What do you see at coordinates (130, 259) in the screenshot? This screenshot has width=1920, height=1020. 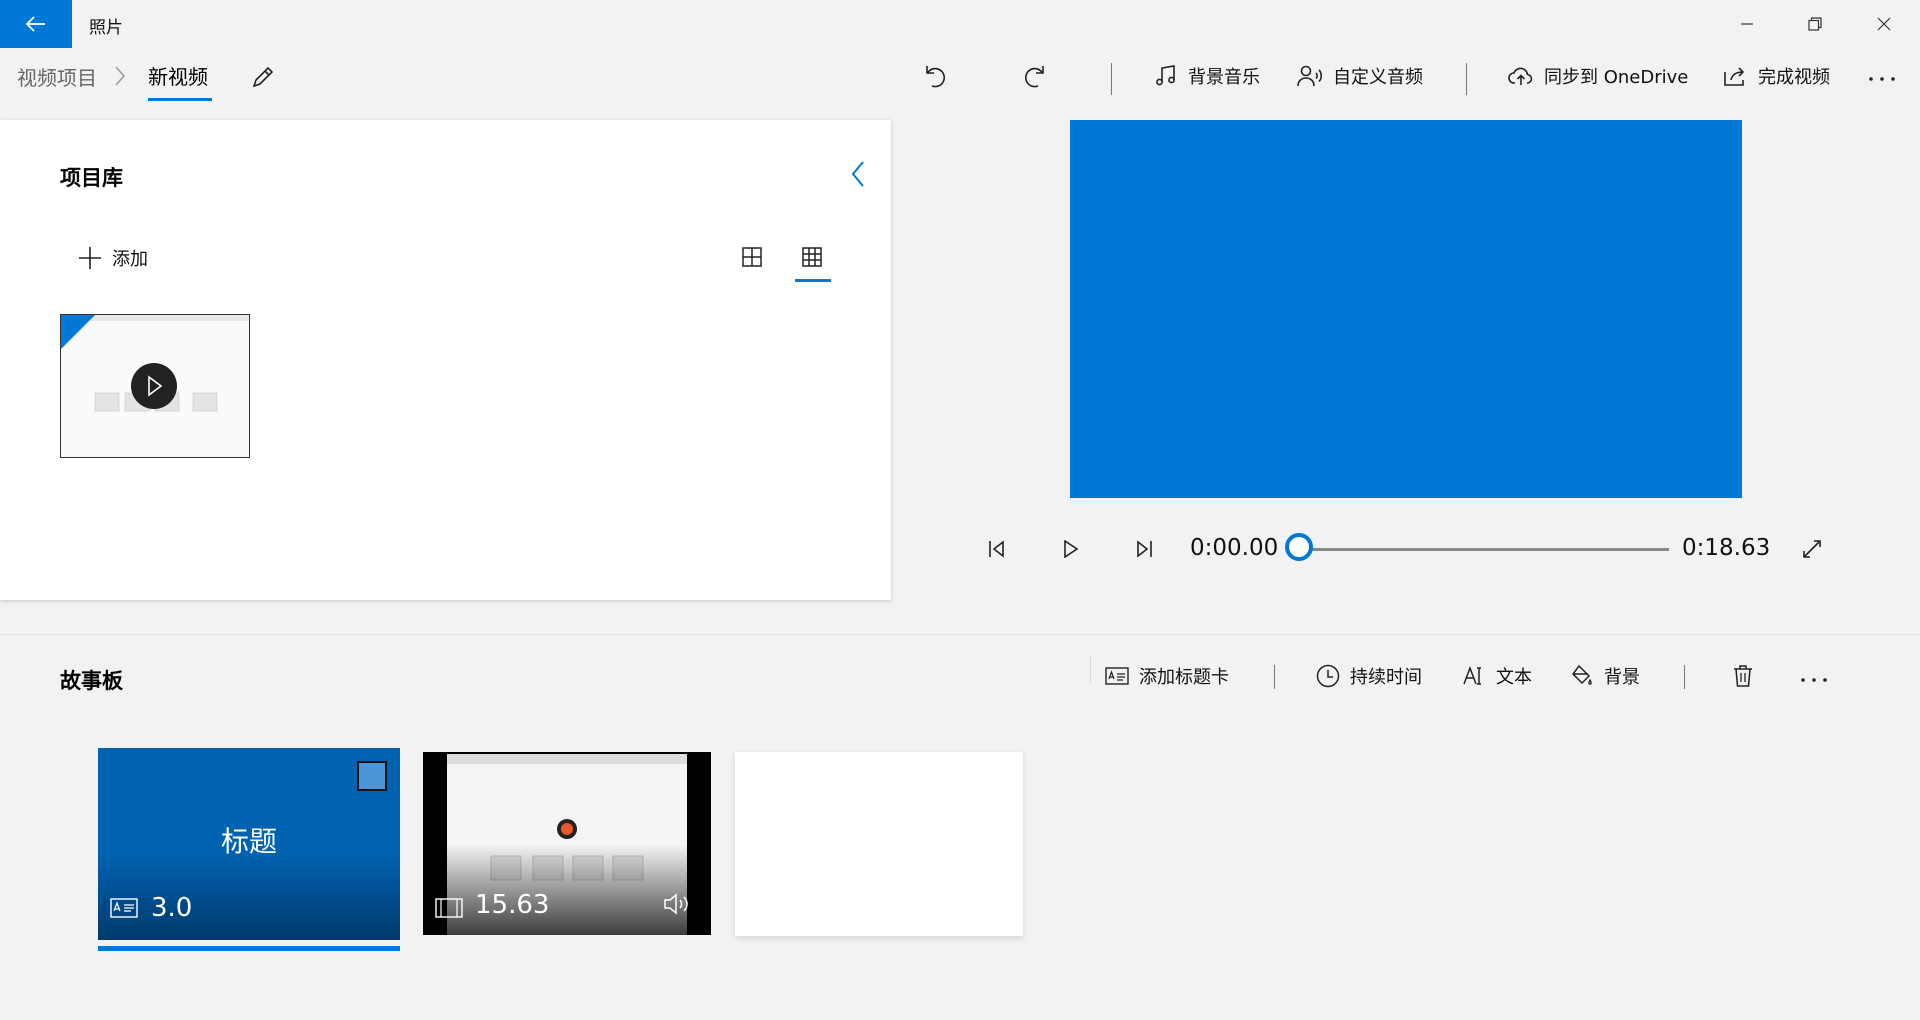 I see `add-media-label: 添加` at bounding box center [130, 259].